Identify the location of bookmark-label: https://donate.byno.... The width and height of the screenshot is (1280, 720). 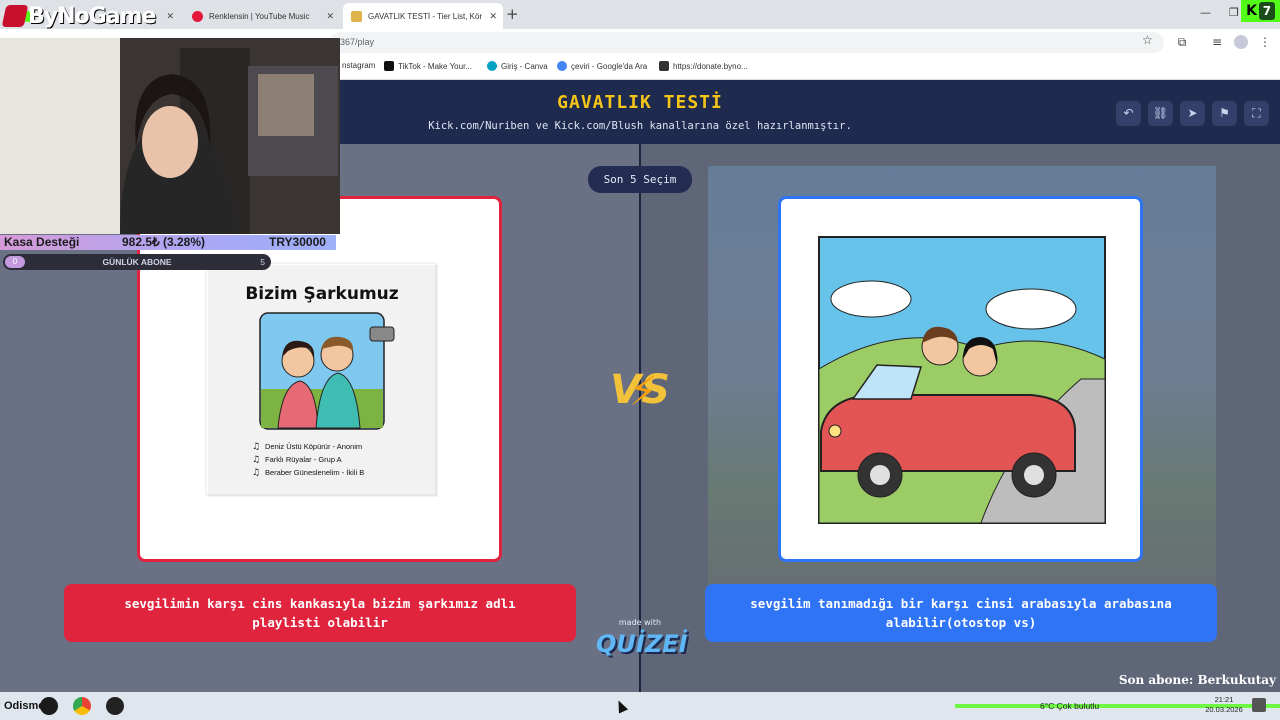
(710, 66).